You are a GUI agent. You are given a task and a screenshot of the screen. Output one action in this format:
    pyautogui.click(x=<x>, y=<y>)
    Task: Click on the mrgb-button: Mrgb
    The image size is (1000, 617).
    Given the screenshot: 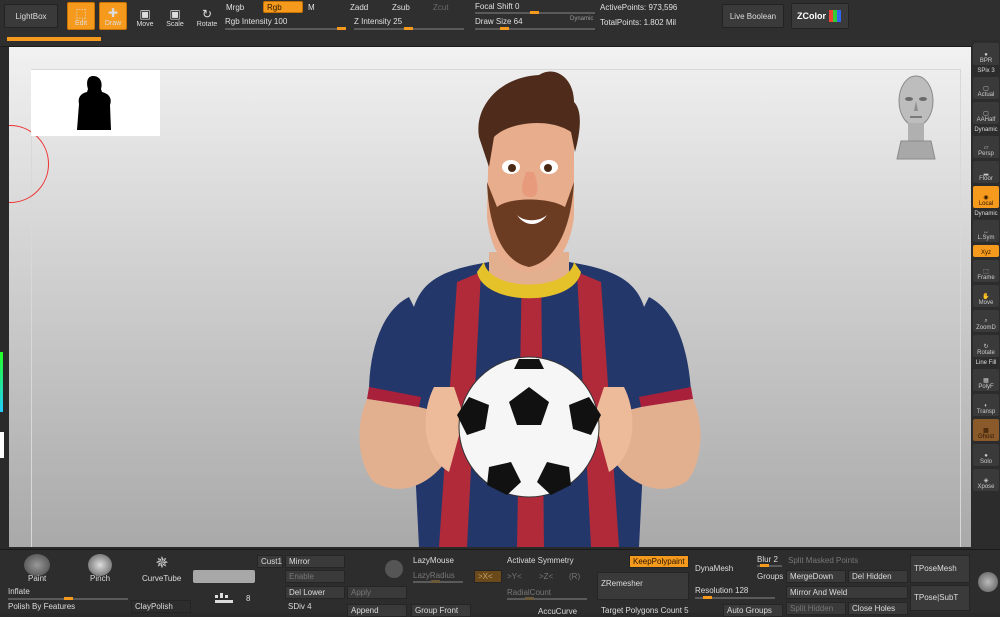 What is the action you would take?
    pyautogui.click(x=235, y=7)
    